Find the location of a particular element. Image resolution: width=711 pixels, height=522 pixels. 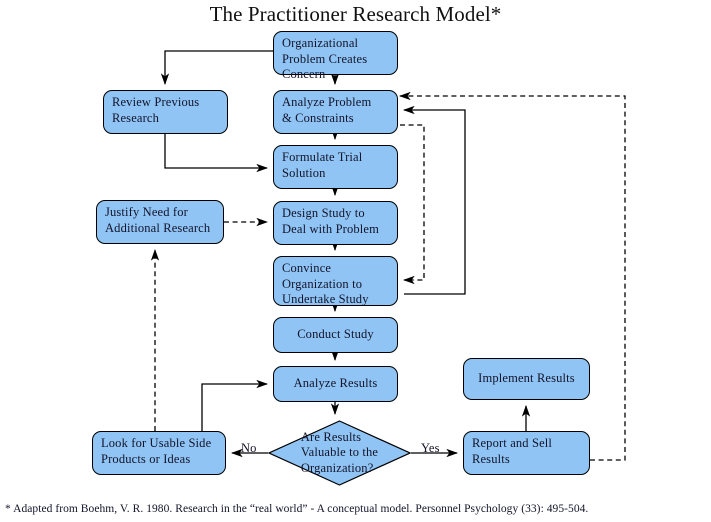

decision-no-label: No is located at coordinates (249, 448).